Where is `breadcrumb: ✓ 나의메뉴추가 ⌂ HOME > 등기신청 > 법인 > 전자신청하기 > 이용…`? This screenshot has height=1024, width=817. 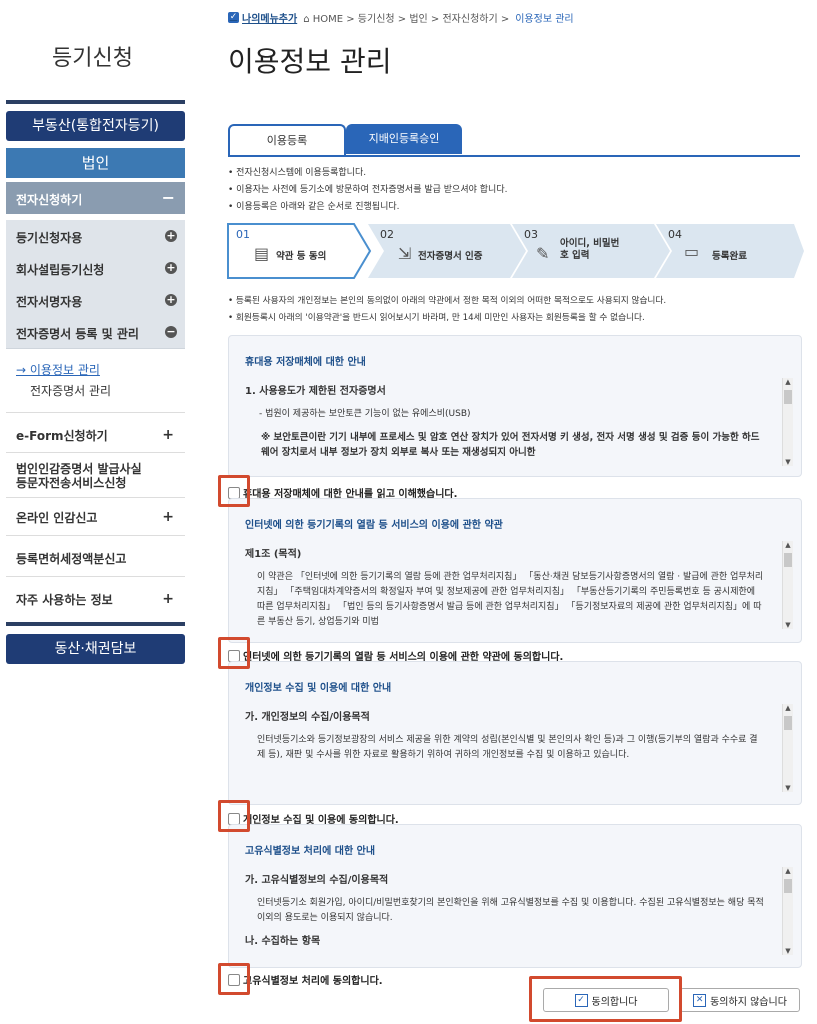 breadcrumb: ✓ 나의메뉴추가 ⌂ HOME > 등기신청 > 법인 > 전자신청하기 > 이용… is located at coordinates (401, 17).